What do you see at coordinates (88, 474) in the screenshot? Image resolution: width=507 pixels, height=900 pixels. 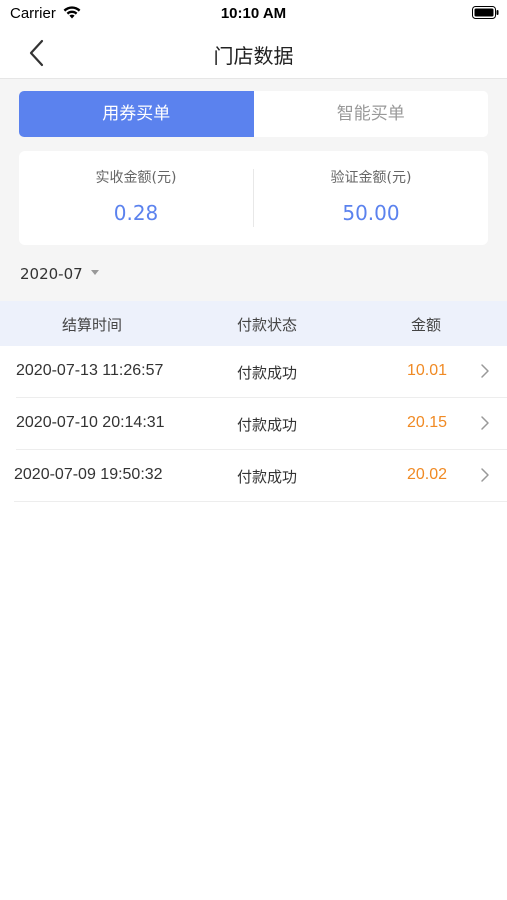 I see `row-time: 2020-07-09 19:50:32` at bounding box center [88, 474].